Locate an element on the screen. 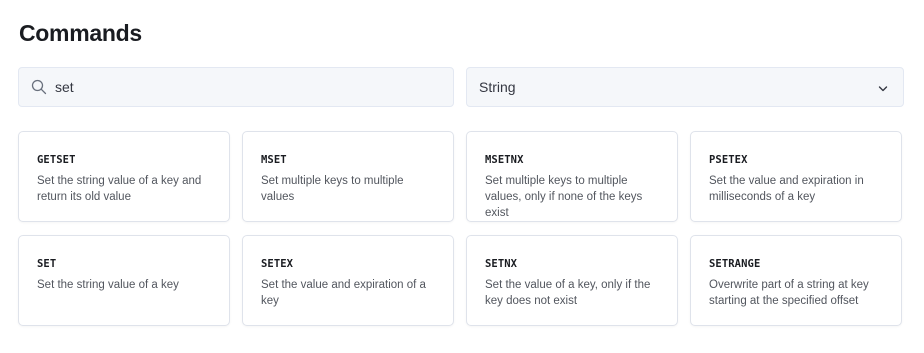 The width and height of the screenshot is (924, 353). search-icon is located at coordinates (39, 87).